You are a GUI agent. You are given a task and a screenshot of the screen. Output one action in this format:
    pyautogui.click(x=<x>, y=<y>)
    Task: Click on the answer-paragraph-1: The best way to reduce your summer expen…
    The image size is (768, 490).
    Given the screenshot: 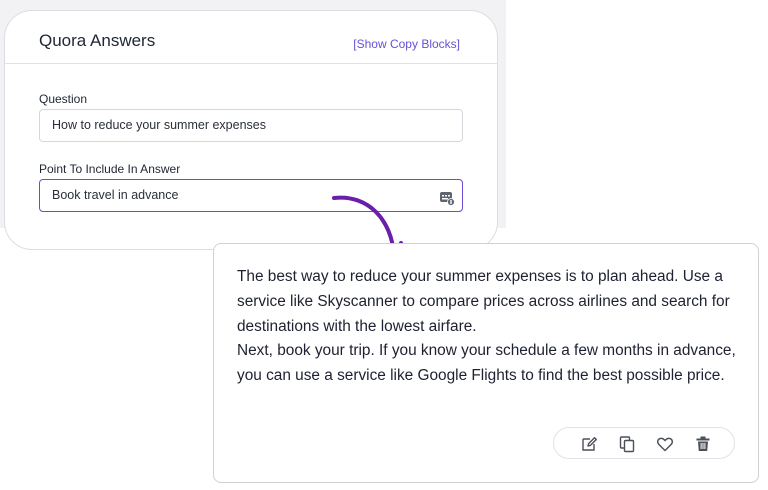 What is the action you would take?
    pyautogui.click(x=483, y=301)
    